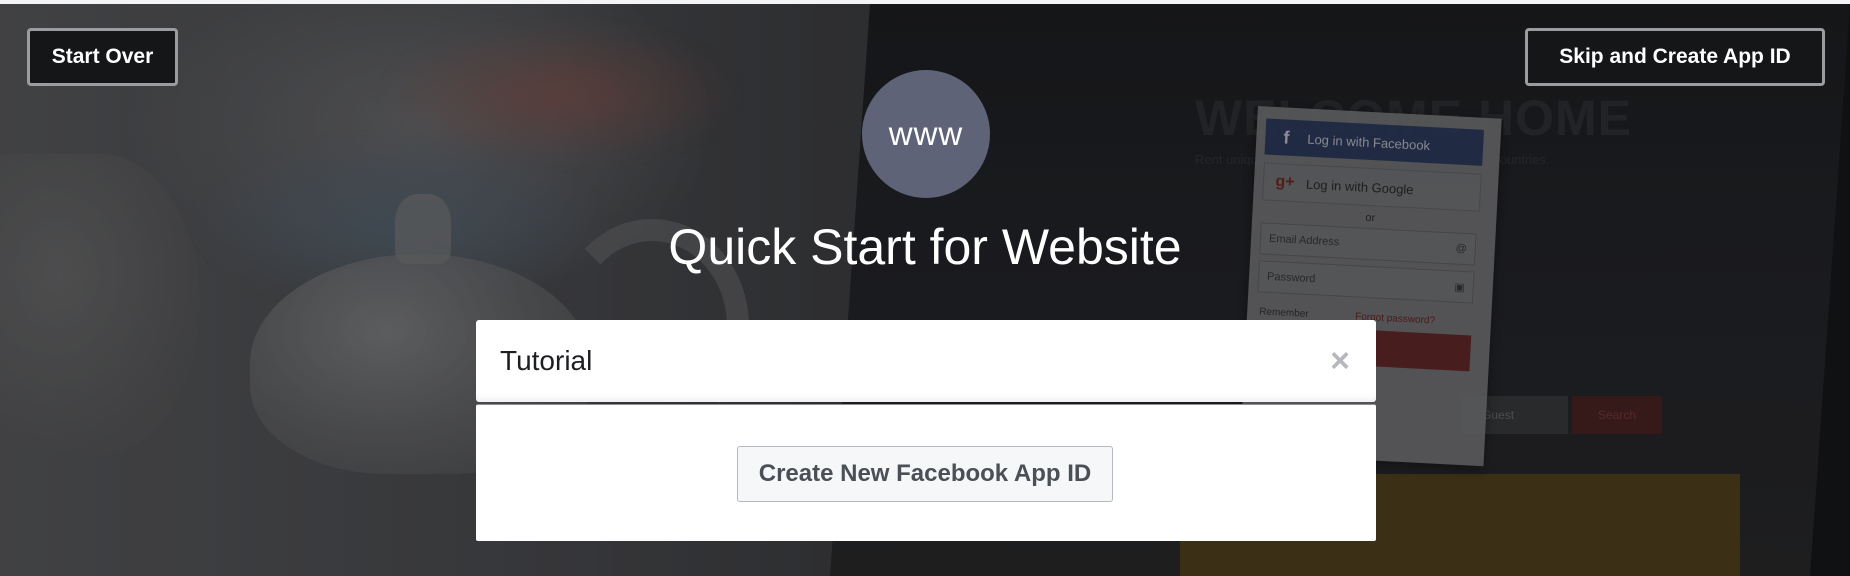 Image resolution: width=1850 pixels, height=576 pixels. Describe the element at coordinates (925, 247) in the screenshot. I see `page-title: Quick Start for Website` at that location.